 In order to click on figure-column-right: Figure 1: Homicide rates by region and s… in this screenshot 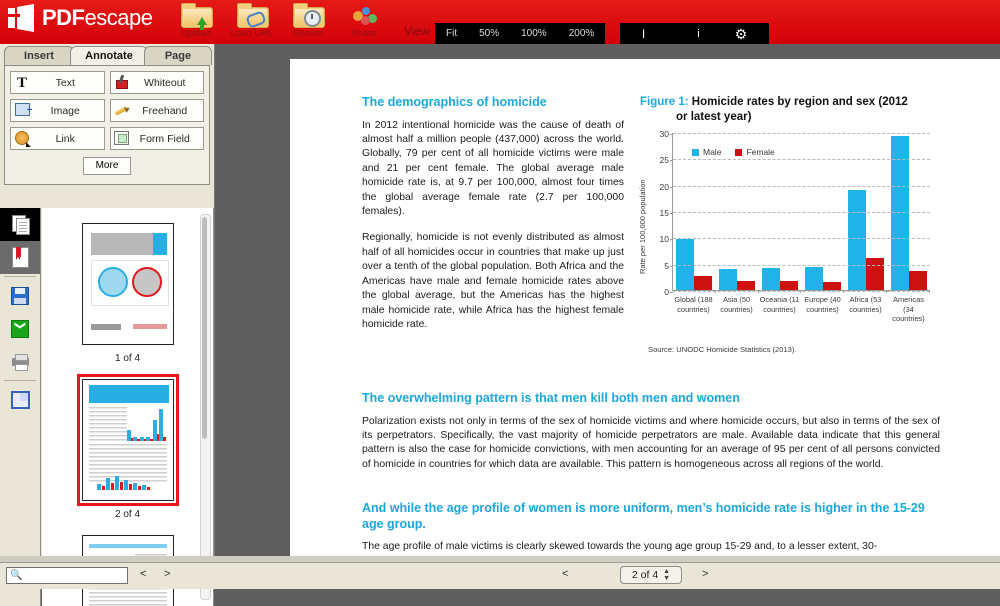, I will do `click(789, 224)`.